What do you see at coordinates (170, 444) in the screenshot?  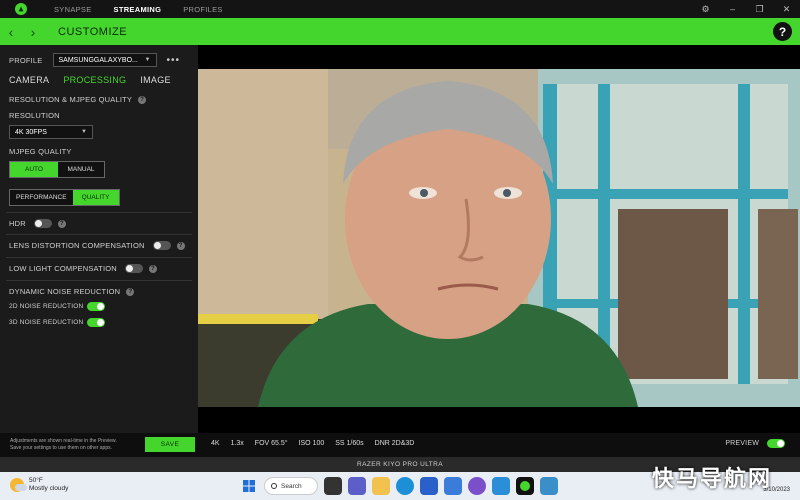 I see `save-button: SAVE` at bounding box center [170, 444].